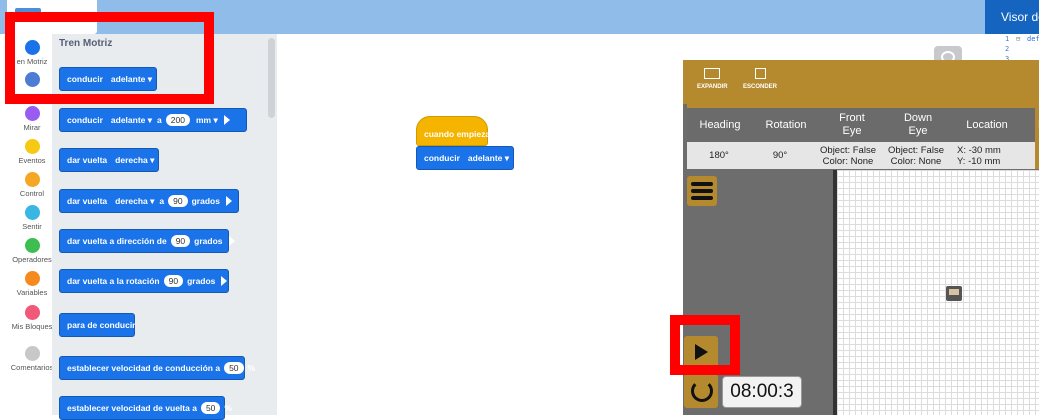 The height and width of the screenshot is (420, 1039). What do you see at coordinates (109, 160) in the screenshot?
I see `palette-block: dar vuelta derecha` at bounding box center [109, 160].